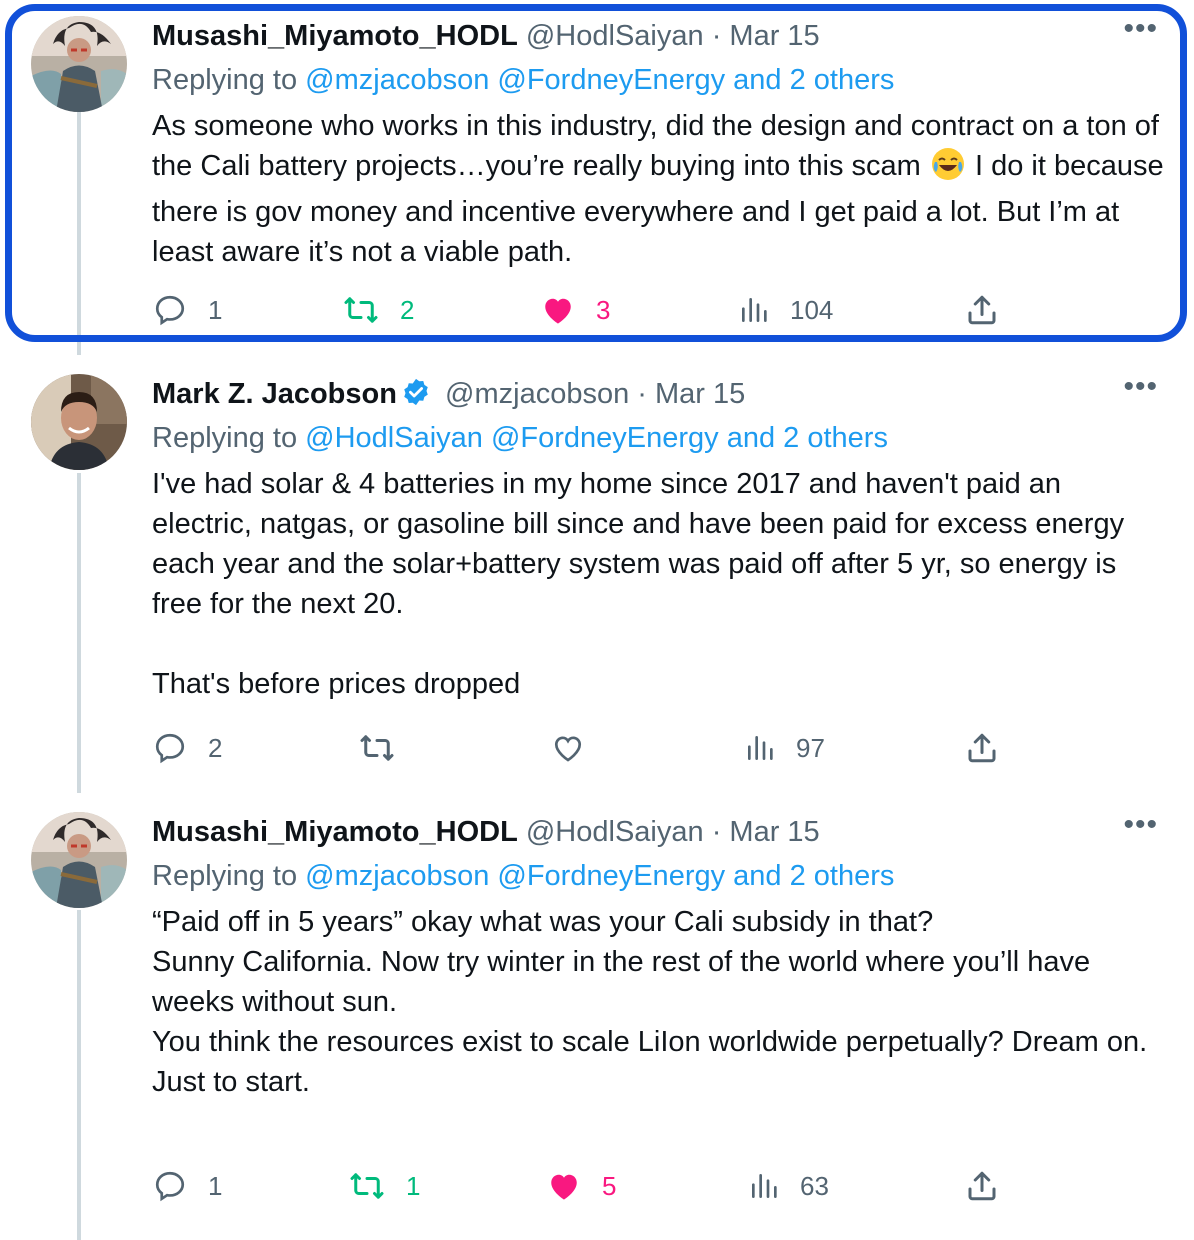  I want to click on views-button: 97, so click(784, 748).